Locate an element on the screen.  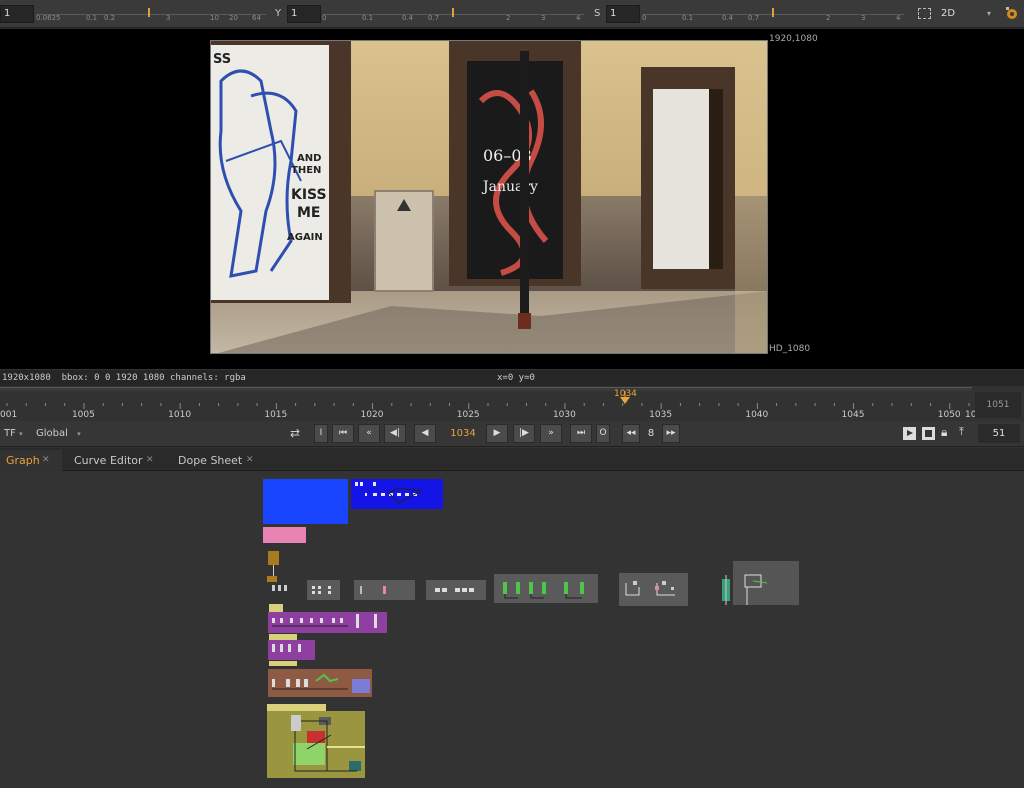
gamma-field: 1 is located at coordinates (304, 14).